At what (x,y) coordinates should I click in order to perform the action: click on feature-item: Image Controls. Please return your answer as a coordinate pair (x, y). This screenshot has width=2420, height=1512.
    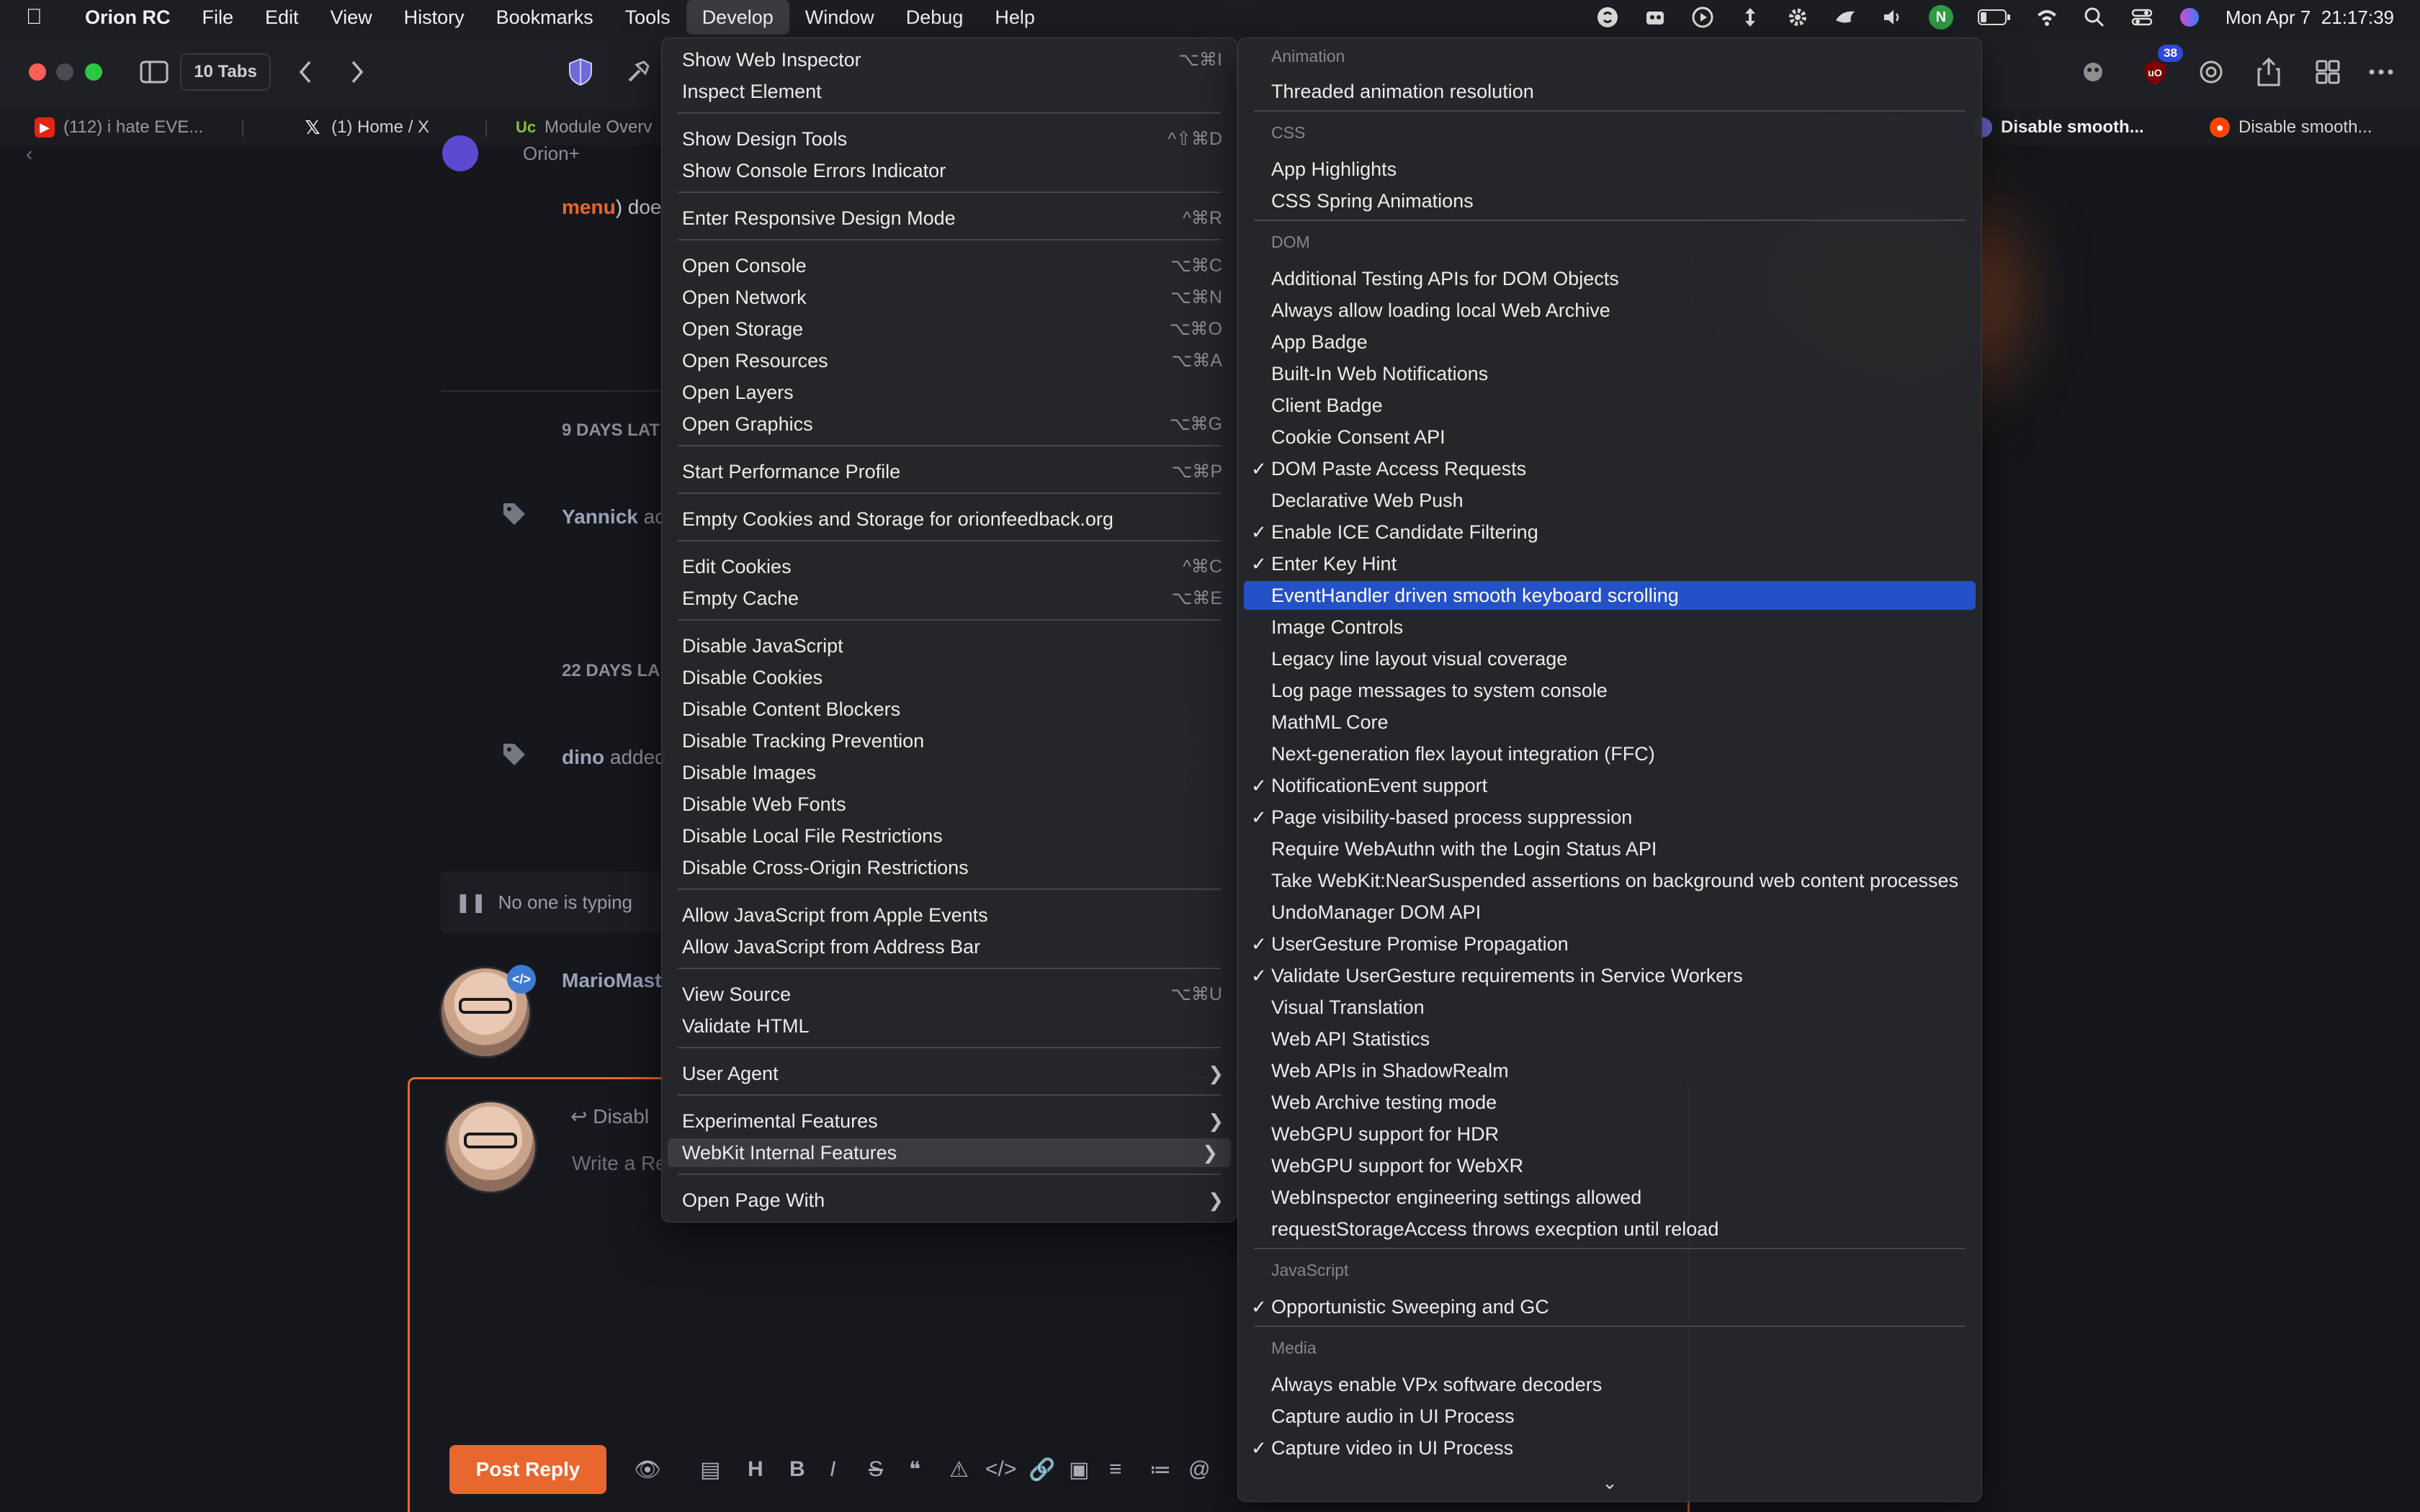
    Looking at the image, I should click on (1610, 627).